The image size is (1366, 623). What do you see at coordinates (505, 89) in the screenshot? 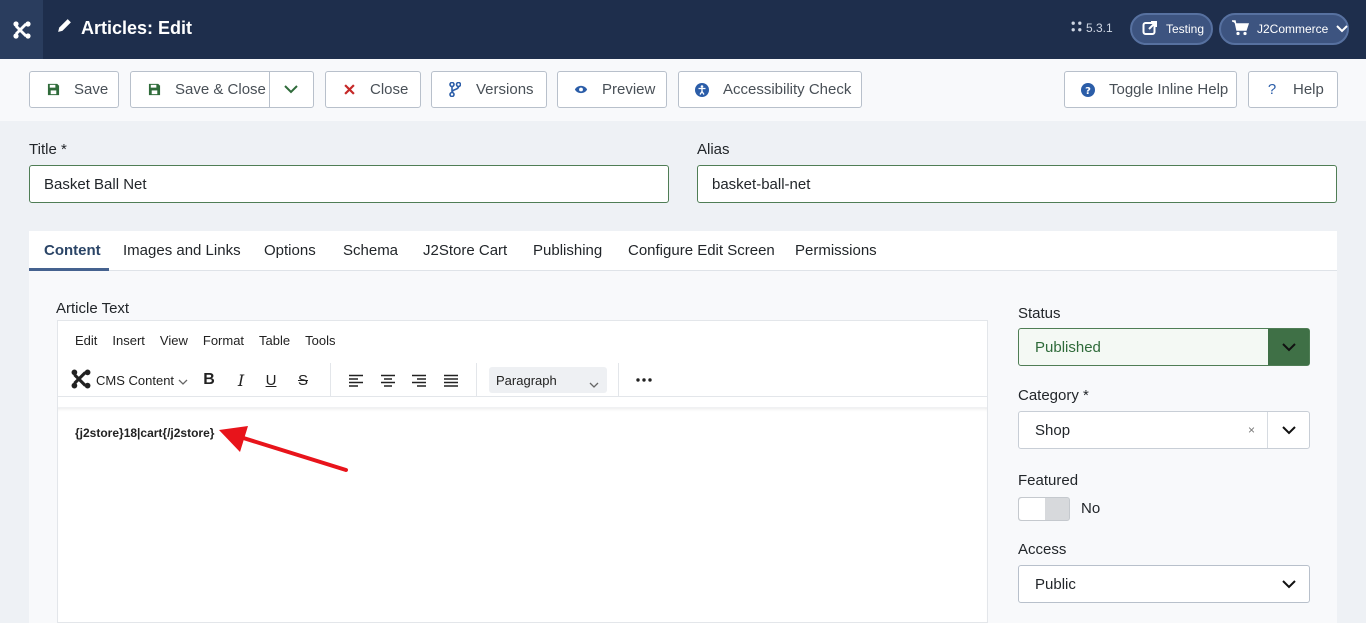
I see `versions-label: Versions` at bounding box center [505, 89].